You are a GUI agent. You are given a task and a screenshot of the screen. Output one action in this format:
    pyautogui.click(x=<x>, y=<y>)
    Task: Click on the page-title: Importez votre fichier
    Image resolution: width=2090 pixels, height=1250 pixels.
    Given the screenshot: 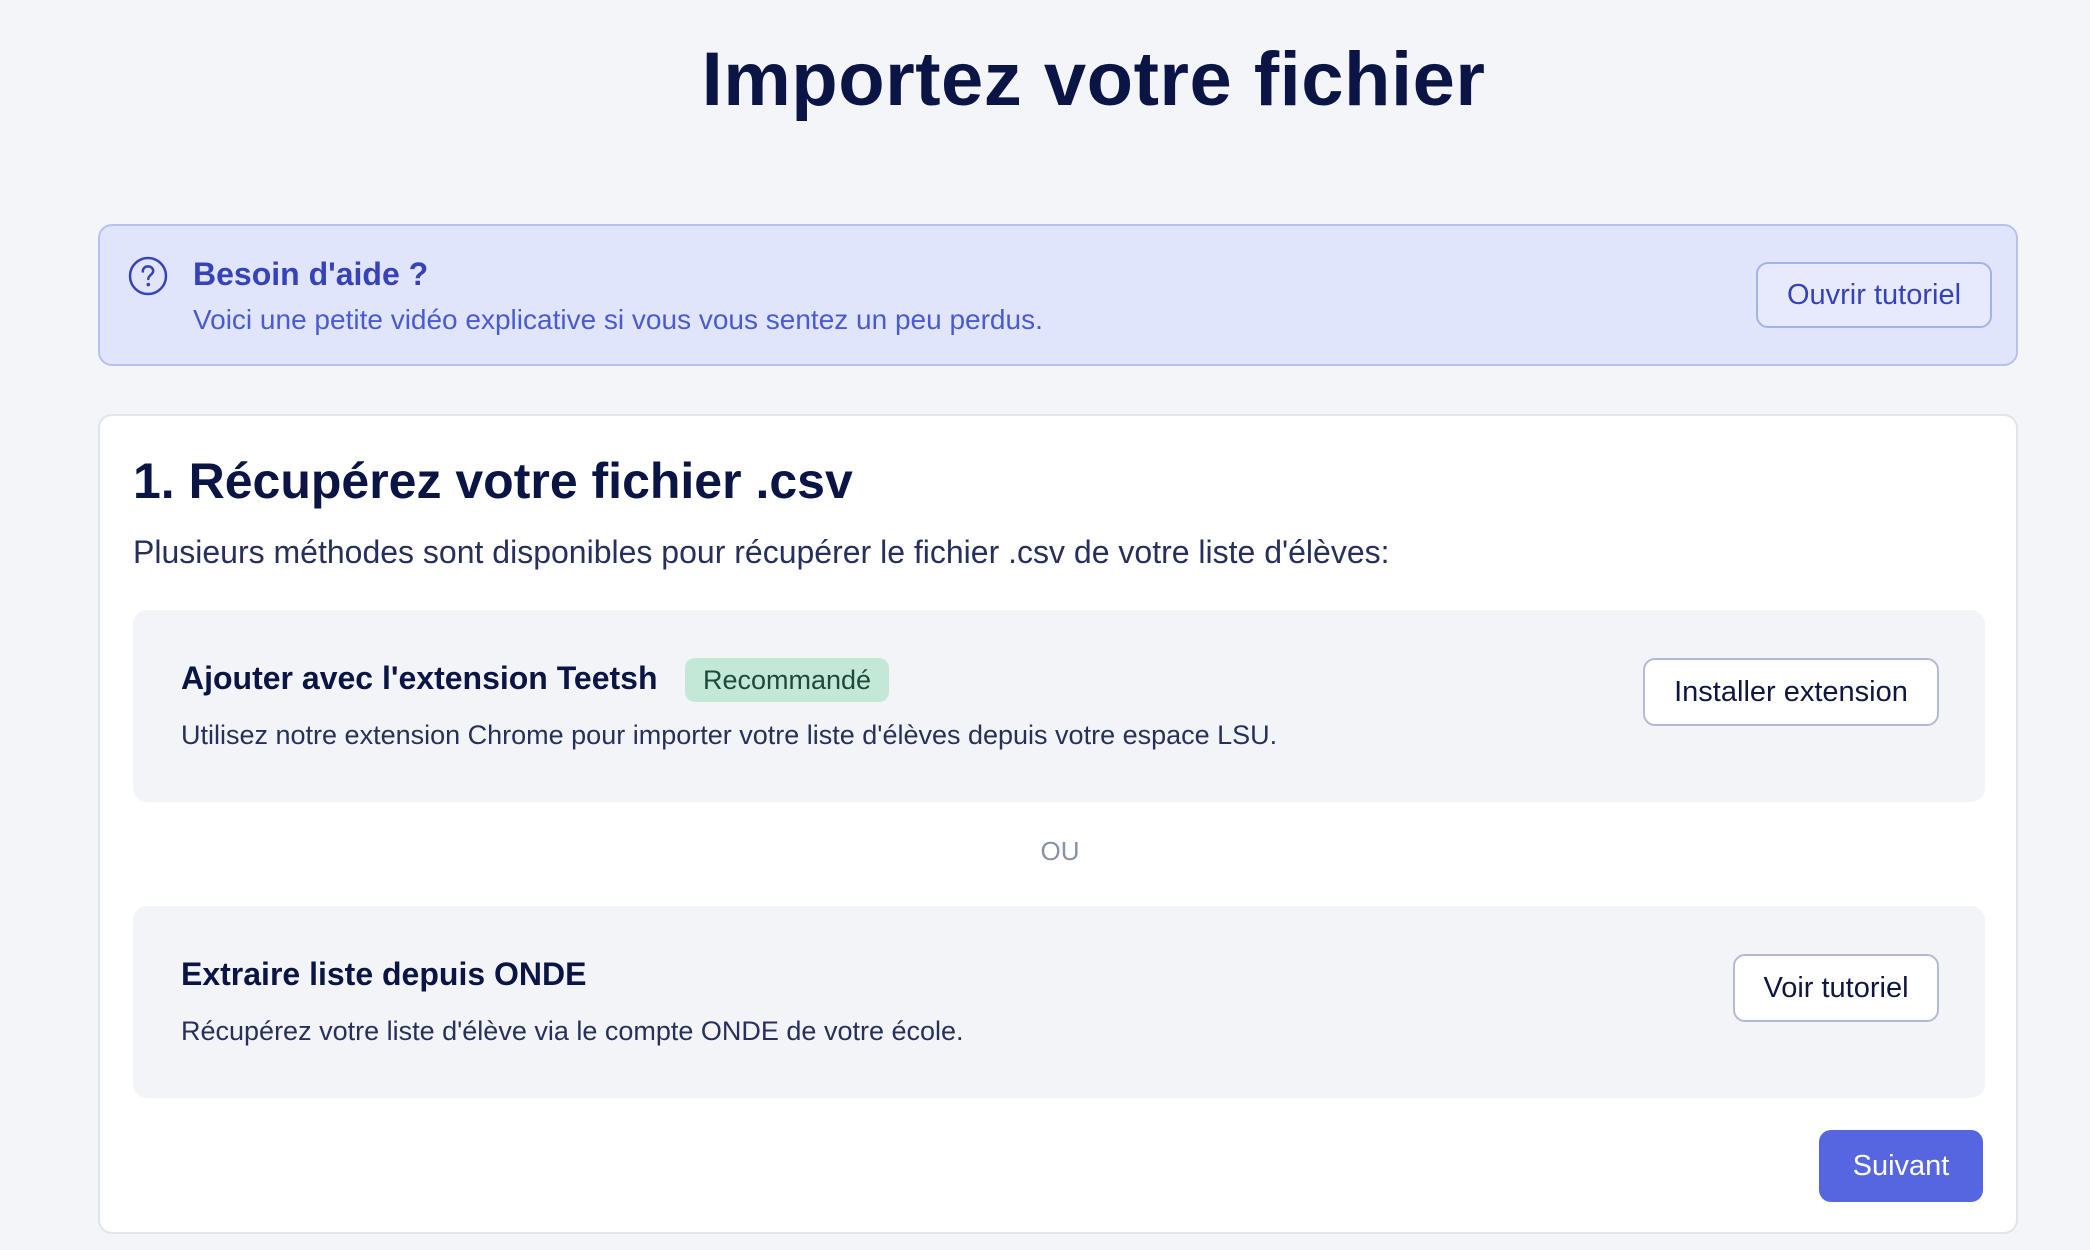 What is the action you would take?
    pyautogui.click(x=1093, y=79)
    